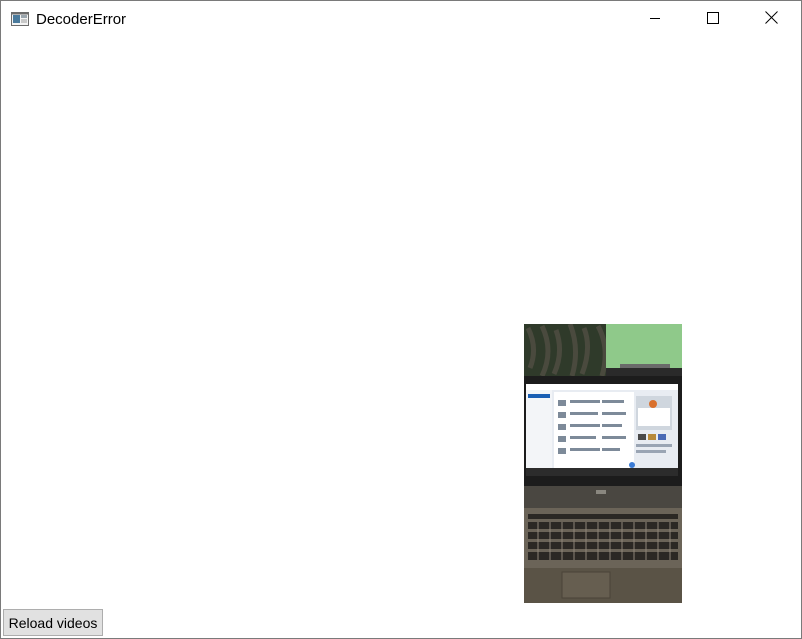  I want to click on close-button, so click(771, 19).